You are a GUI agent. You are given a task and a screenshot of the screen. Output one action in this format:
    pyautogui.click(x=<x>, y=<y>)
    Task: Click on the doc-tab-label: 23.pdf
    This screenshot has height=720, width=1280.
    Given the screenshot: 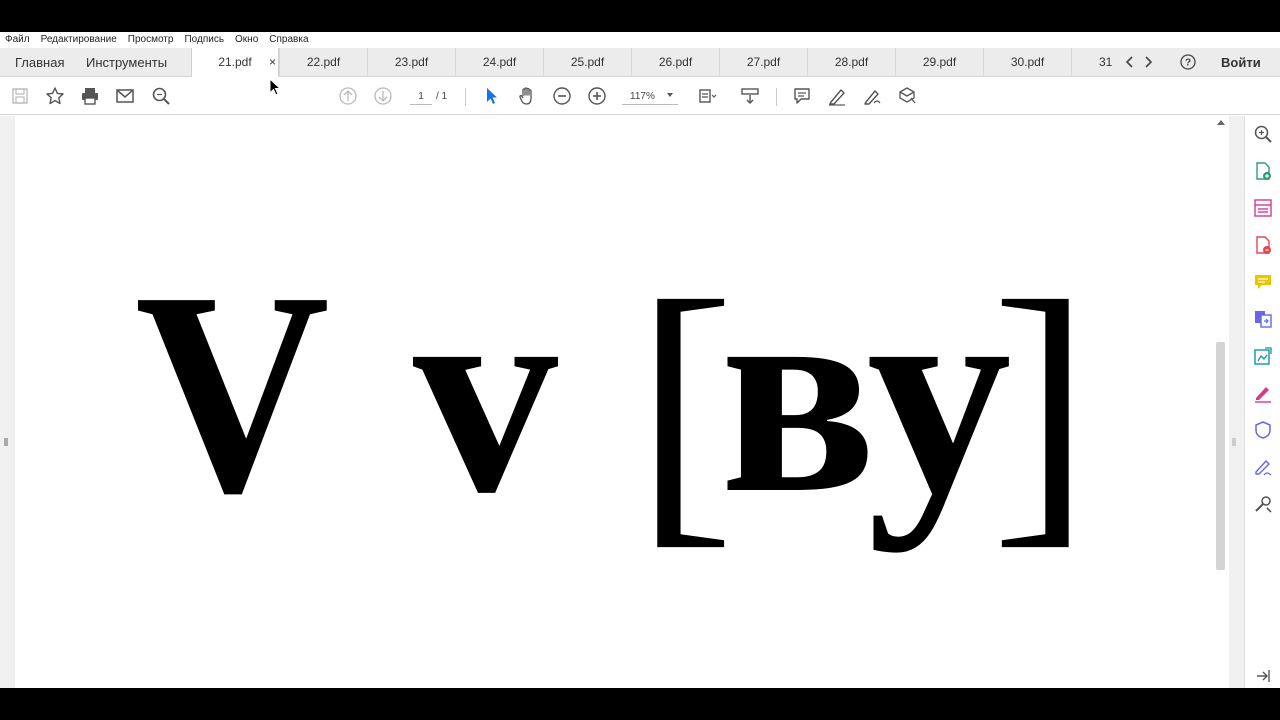 What is the action you would take?
    pyautogui.click(x=411, y=62)
    